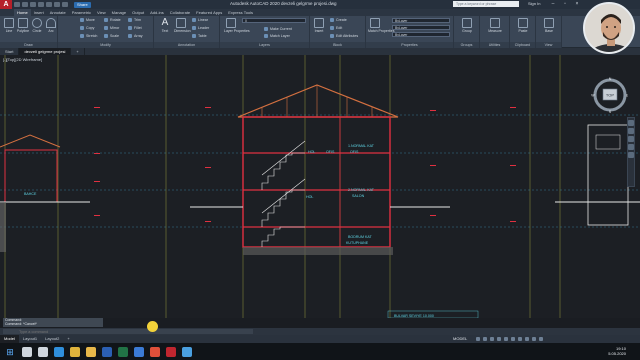 The image size is (640, 360). What do you see at coordinates (119, 12) in the screenshot?
I see `ribbon-tab-manage: Manage` at bounding box center [119, 12].